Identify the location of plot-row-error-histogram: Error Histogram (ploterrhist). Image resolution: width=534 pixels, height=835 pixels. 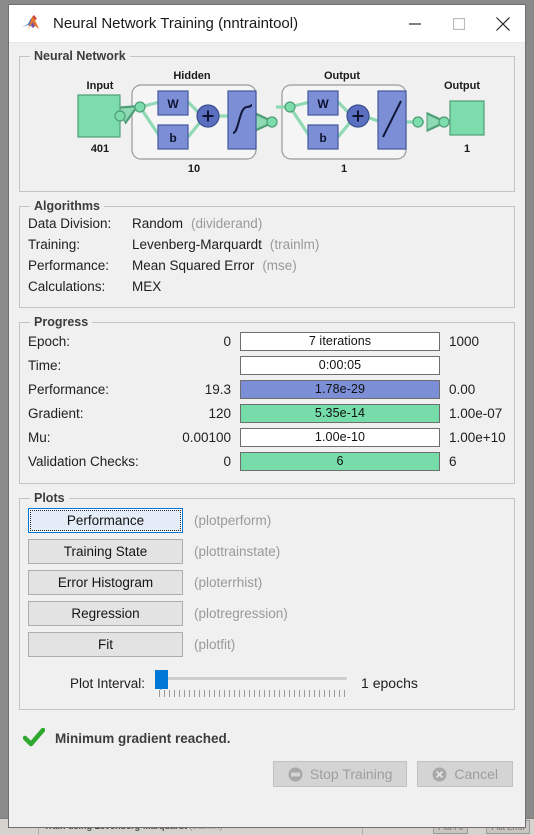
(267, 582).